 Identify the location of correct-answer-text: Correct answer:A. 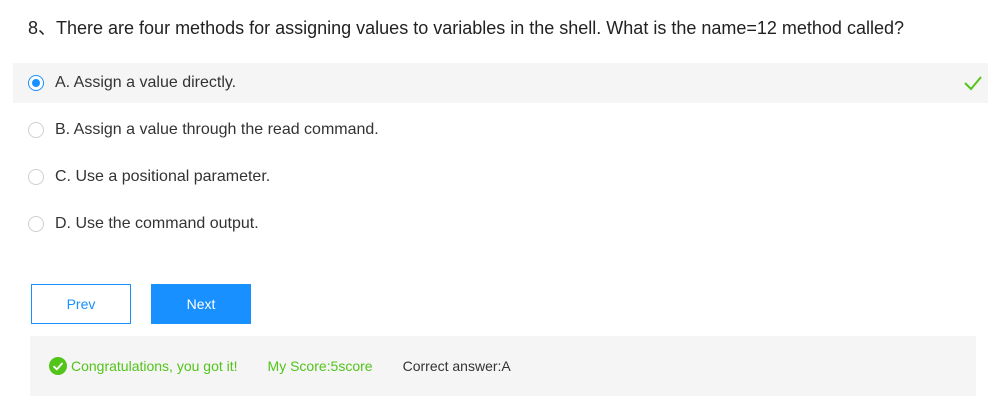
(456, 366).